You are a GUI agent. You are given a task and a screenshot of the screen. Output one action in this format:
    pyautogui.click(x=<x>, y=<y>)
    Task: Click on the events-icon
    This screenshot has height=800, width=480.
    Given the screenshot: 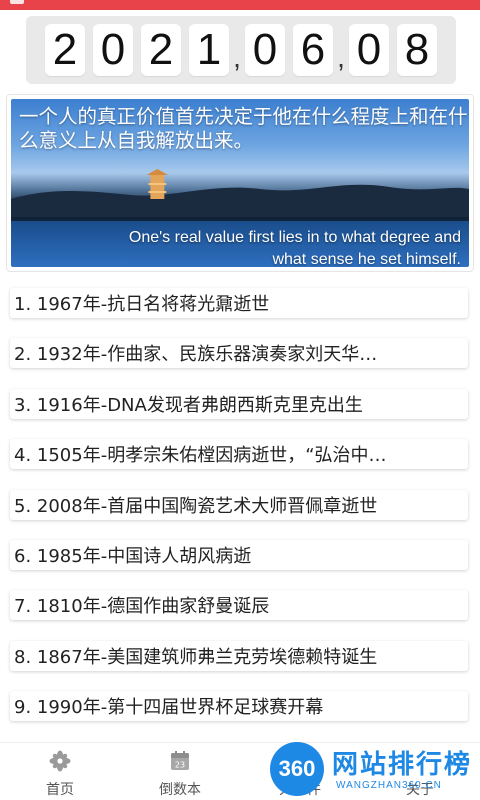 What is the action you would take?
    pyautogui.click(x=300, y=761)
    